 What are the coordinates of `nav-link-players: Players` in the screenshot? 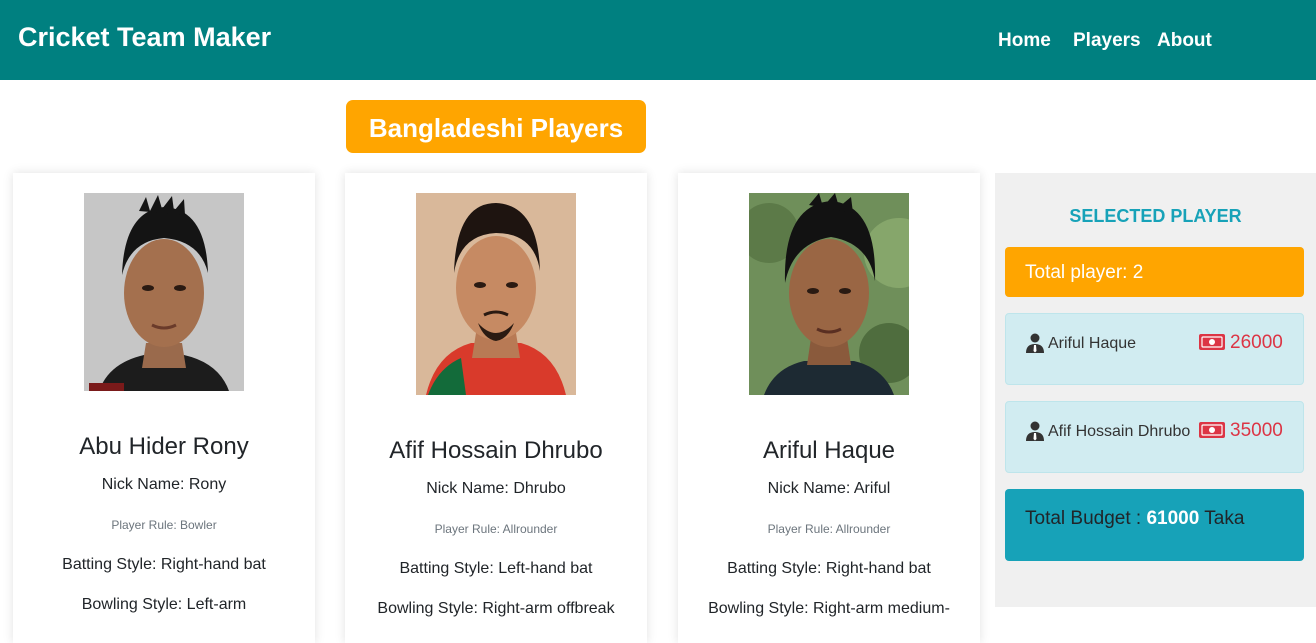 It's located at (1107, 41).